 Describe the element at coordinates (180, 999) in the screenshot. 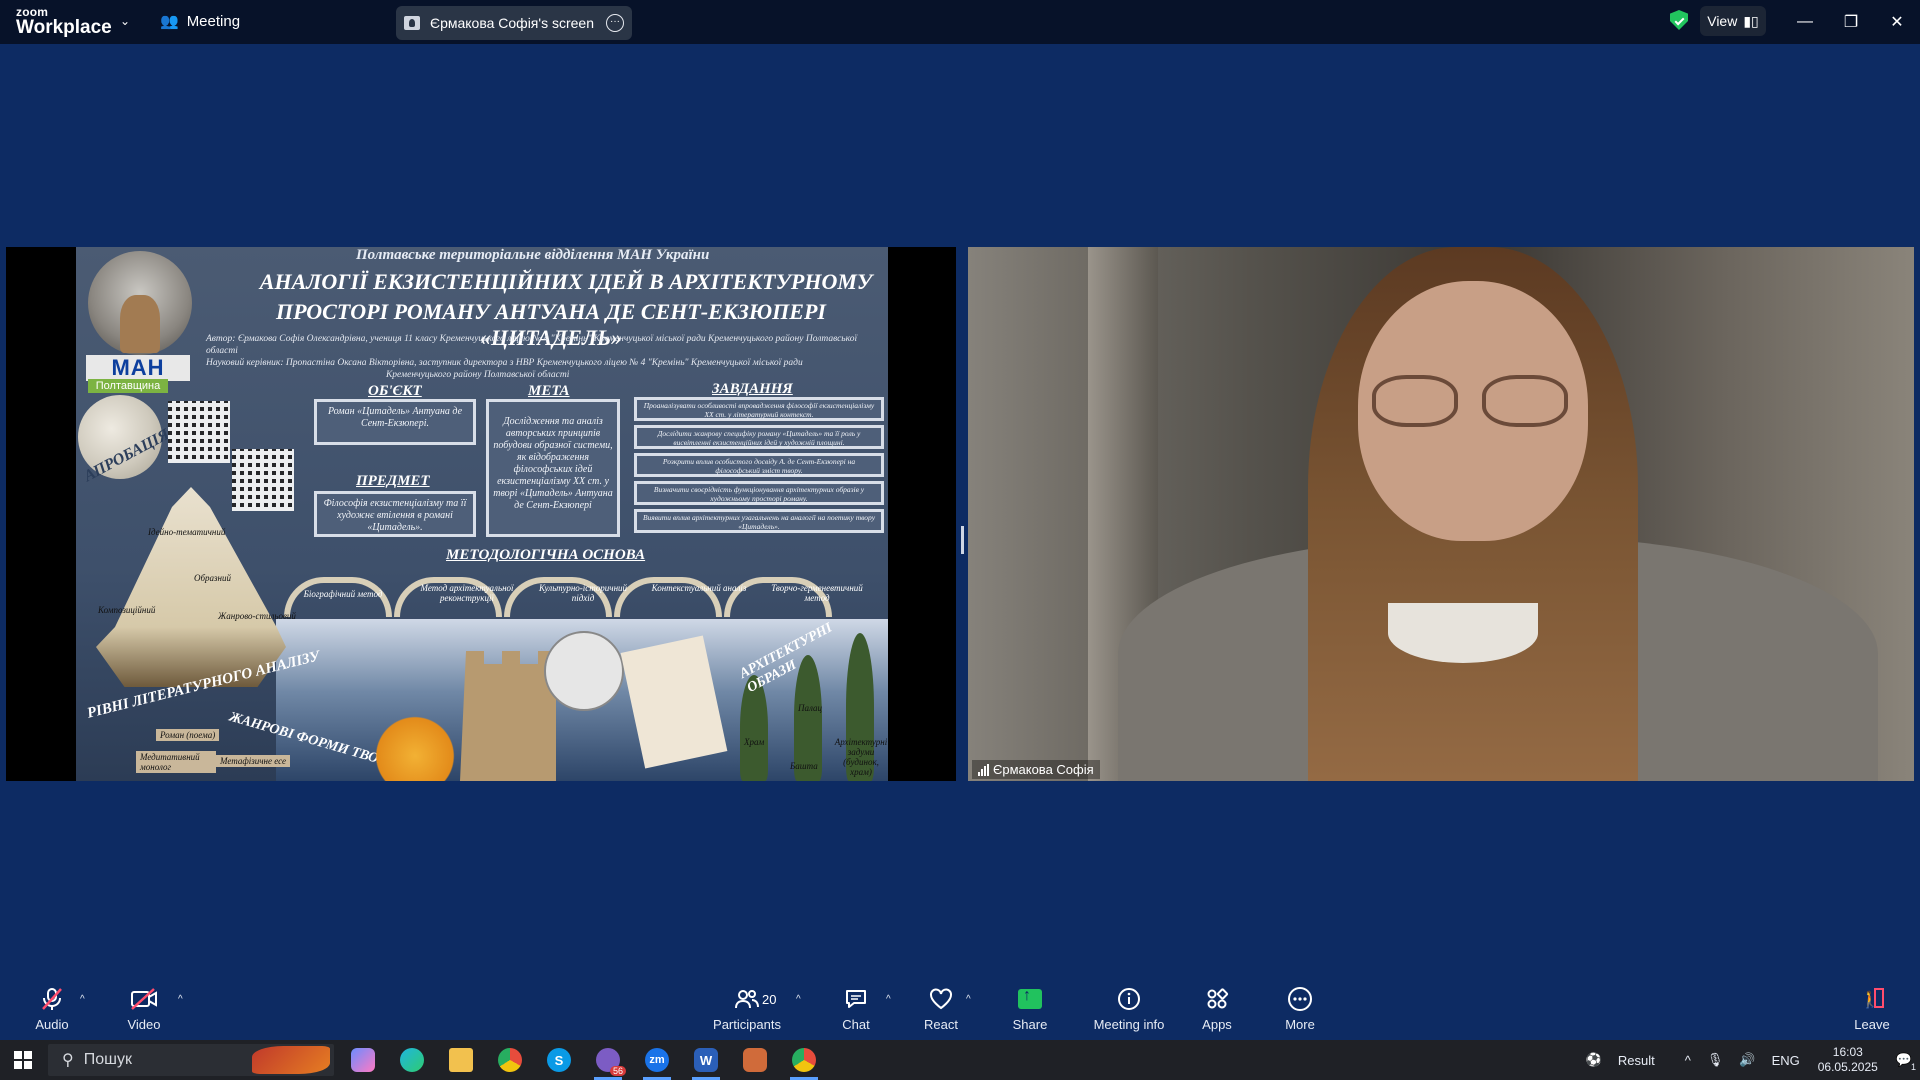

I see `video-options-chevron-icon: ^` at that location.